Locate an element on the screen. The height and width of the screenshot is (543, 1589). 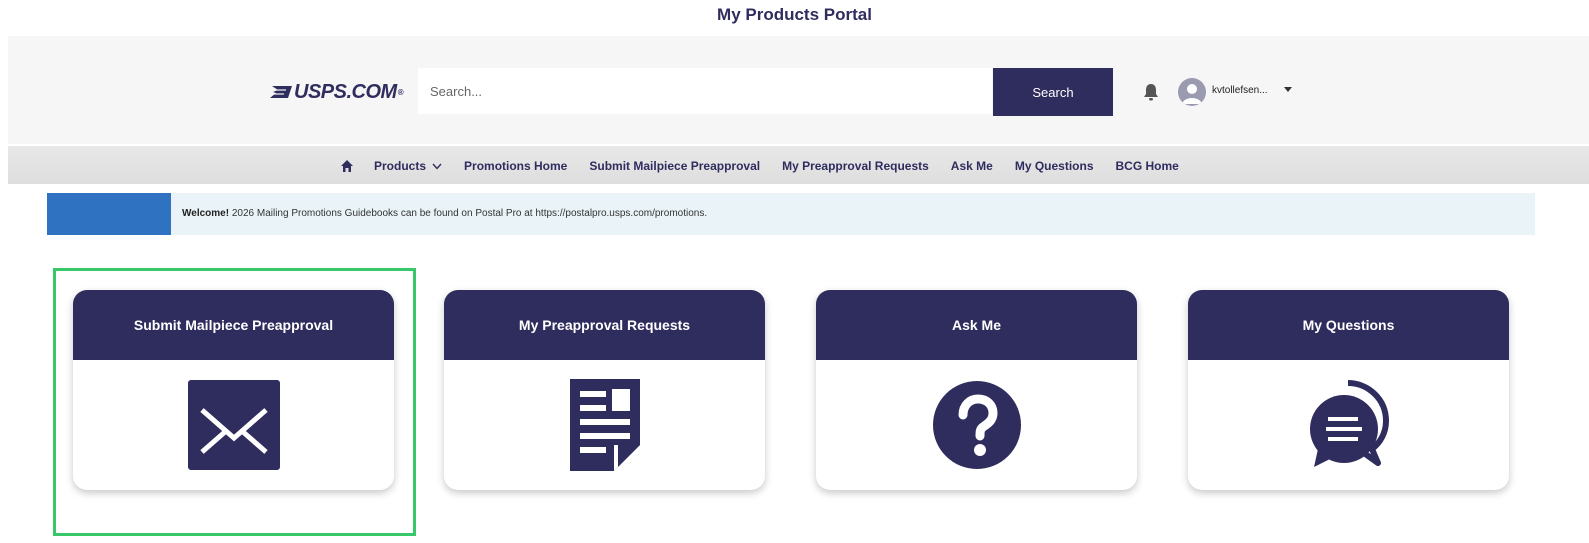
search-button: Search is located at coordinates (1053, 92).